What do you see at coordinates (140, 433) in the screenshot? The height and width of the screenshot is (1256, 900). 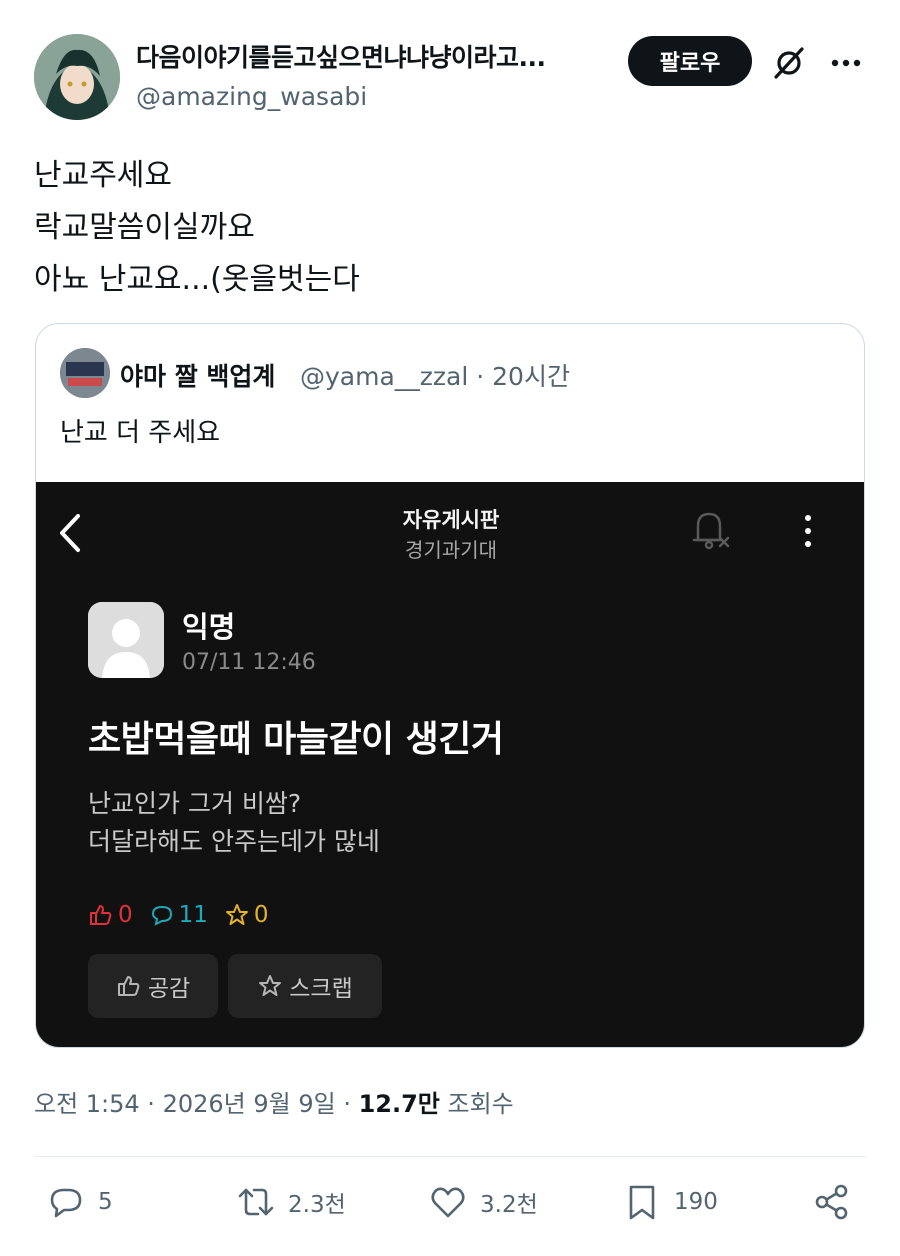 I see `quote-text: 난교 더 주세요` at bounding box center [140, 433].